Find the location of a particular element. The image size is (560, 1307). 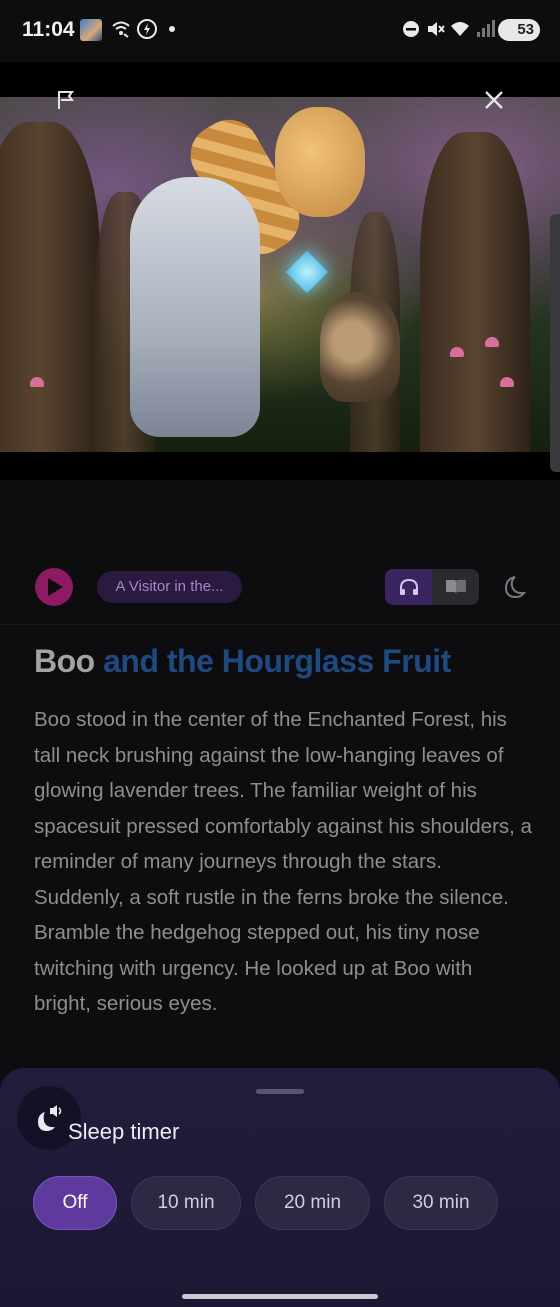

sheet-drag-handle is located at coordinates (280, 1091).